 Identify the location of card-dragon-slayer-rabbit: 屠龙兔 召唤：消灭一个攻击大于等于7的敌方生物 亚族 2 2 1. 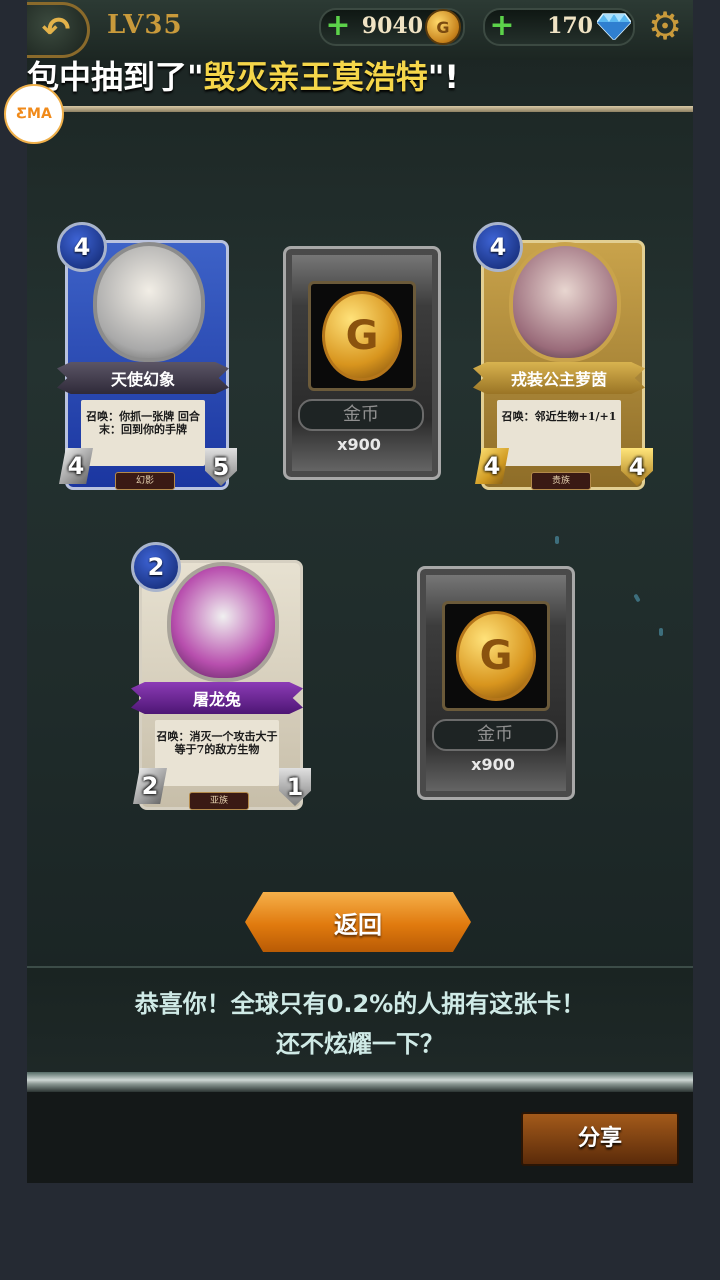
(221, 676).